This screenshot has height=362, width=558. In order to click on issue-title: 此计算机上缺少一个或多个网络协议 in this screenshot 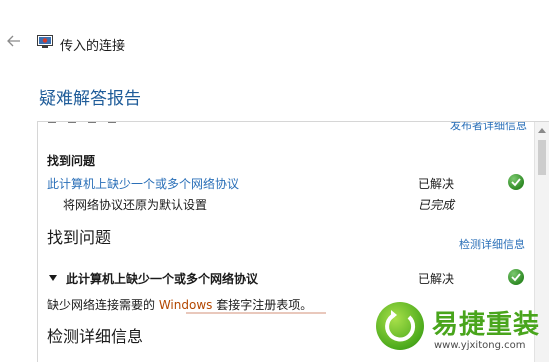, I will do `click(162, 278)`.